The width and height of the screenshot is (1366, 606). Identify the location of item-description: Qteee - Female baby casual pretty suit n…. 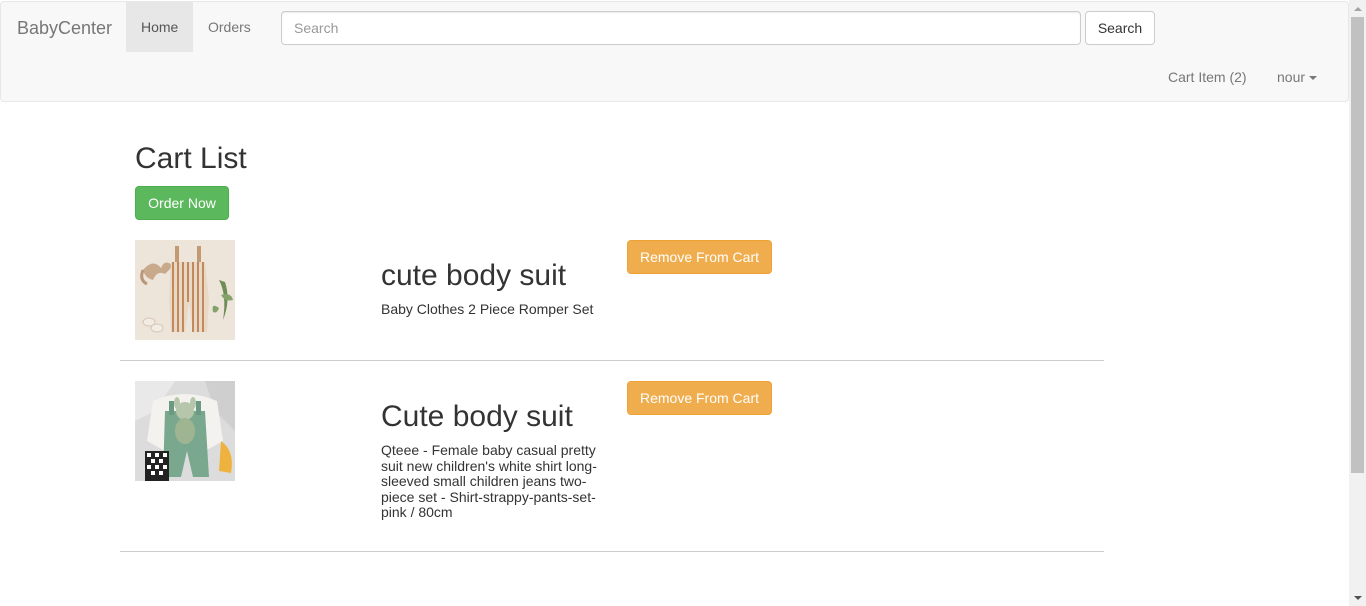
(489, 481).